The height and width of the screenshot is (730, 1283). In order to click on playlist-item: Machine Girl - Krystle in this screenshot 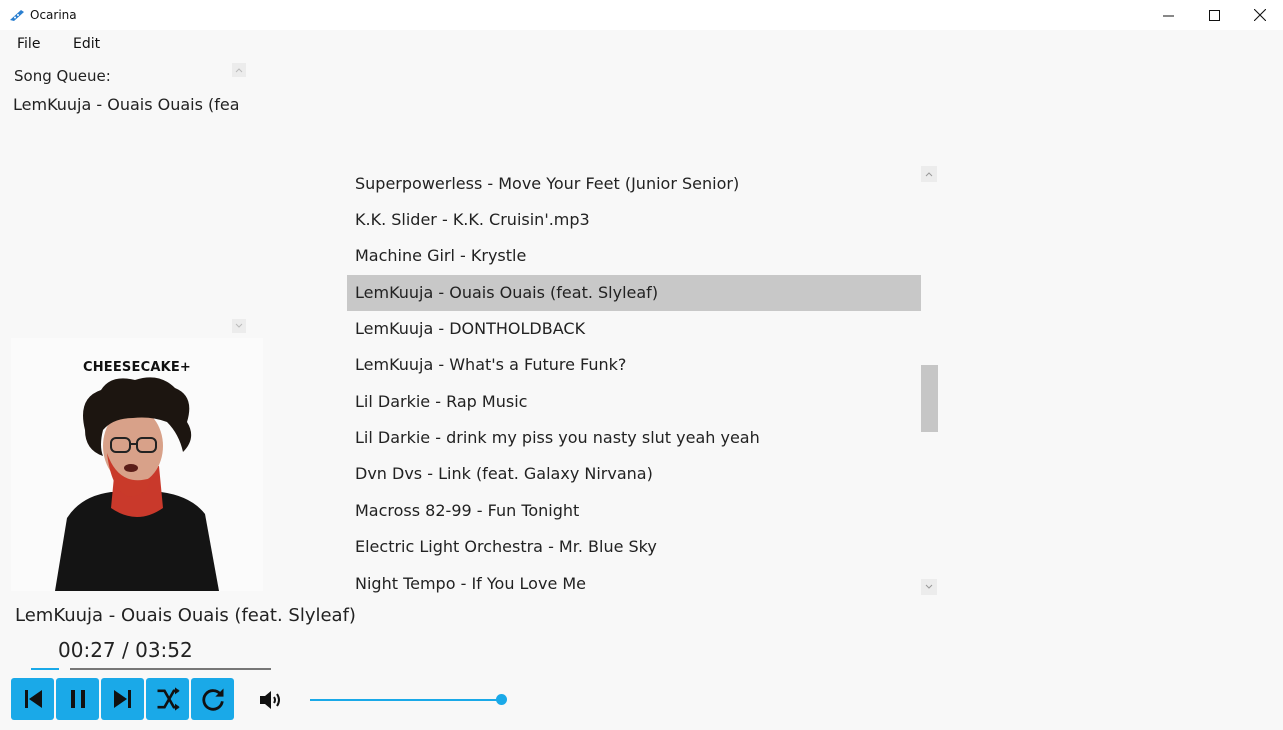, I will do `click(634, 256)`.